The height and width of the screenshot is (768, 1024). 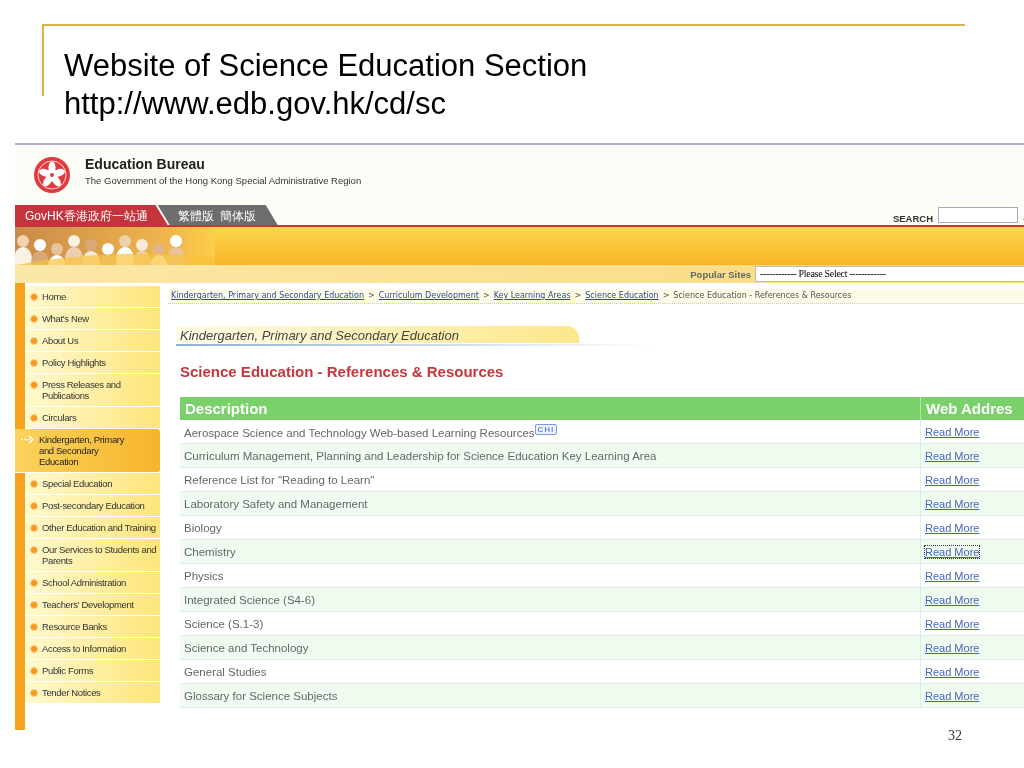 What do you see at coordinates (237, 216) in the screenshot?
I see `language-link: 簡体版` at bounding box center [237, 216].